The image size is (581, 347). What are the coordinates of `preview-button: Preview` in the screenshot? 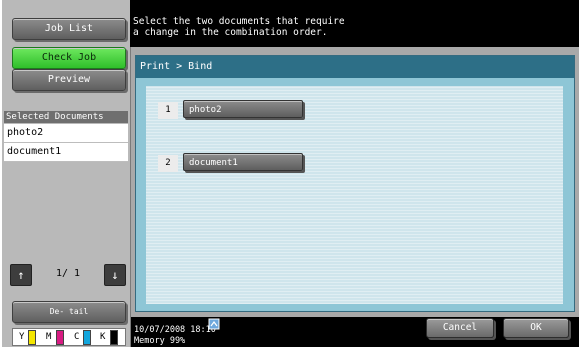 It's located at (69, 80).